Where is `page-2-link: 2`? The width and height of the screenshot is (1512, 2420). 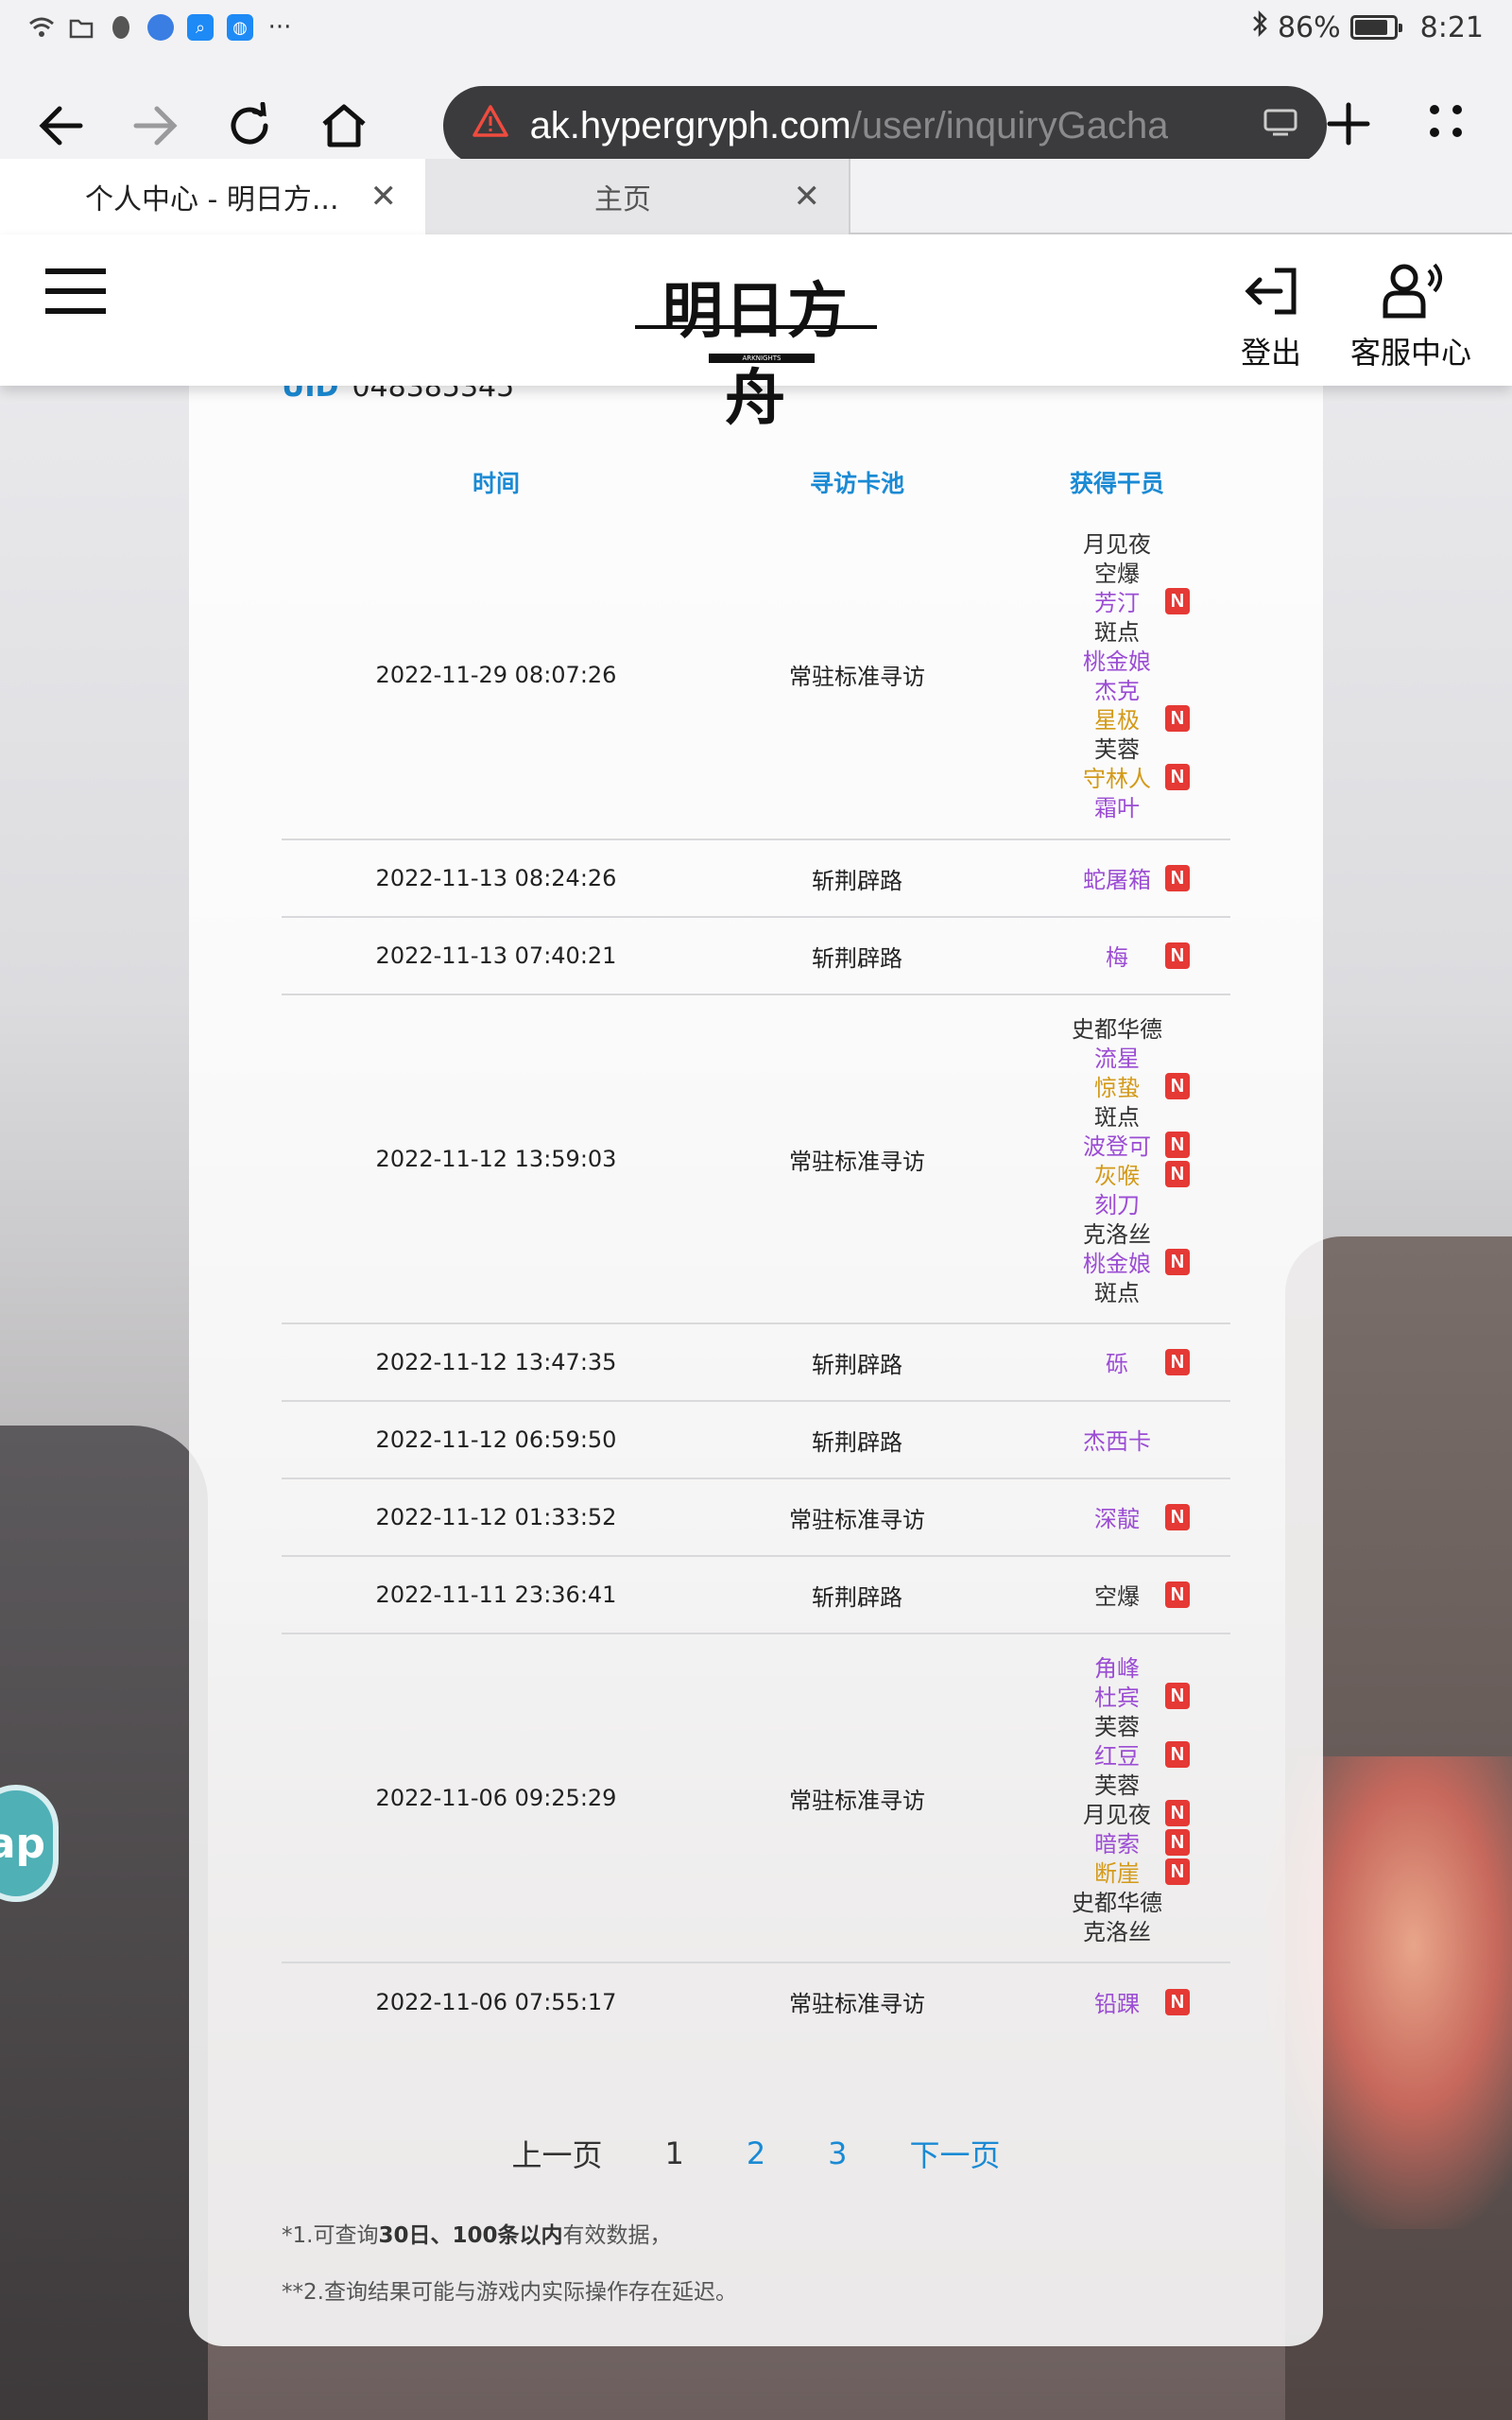
page-2-link: 2 is located at coordinates (756, 2153).